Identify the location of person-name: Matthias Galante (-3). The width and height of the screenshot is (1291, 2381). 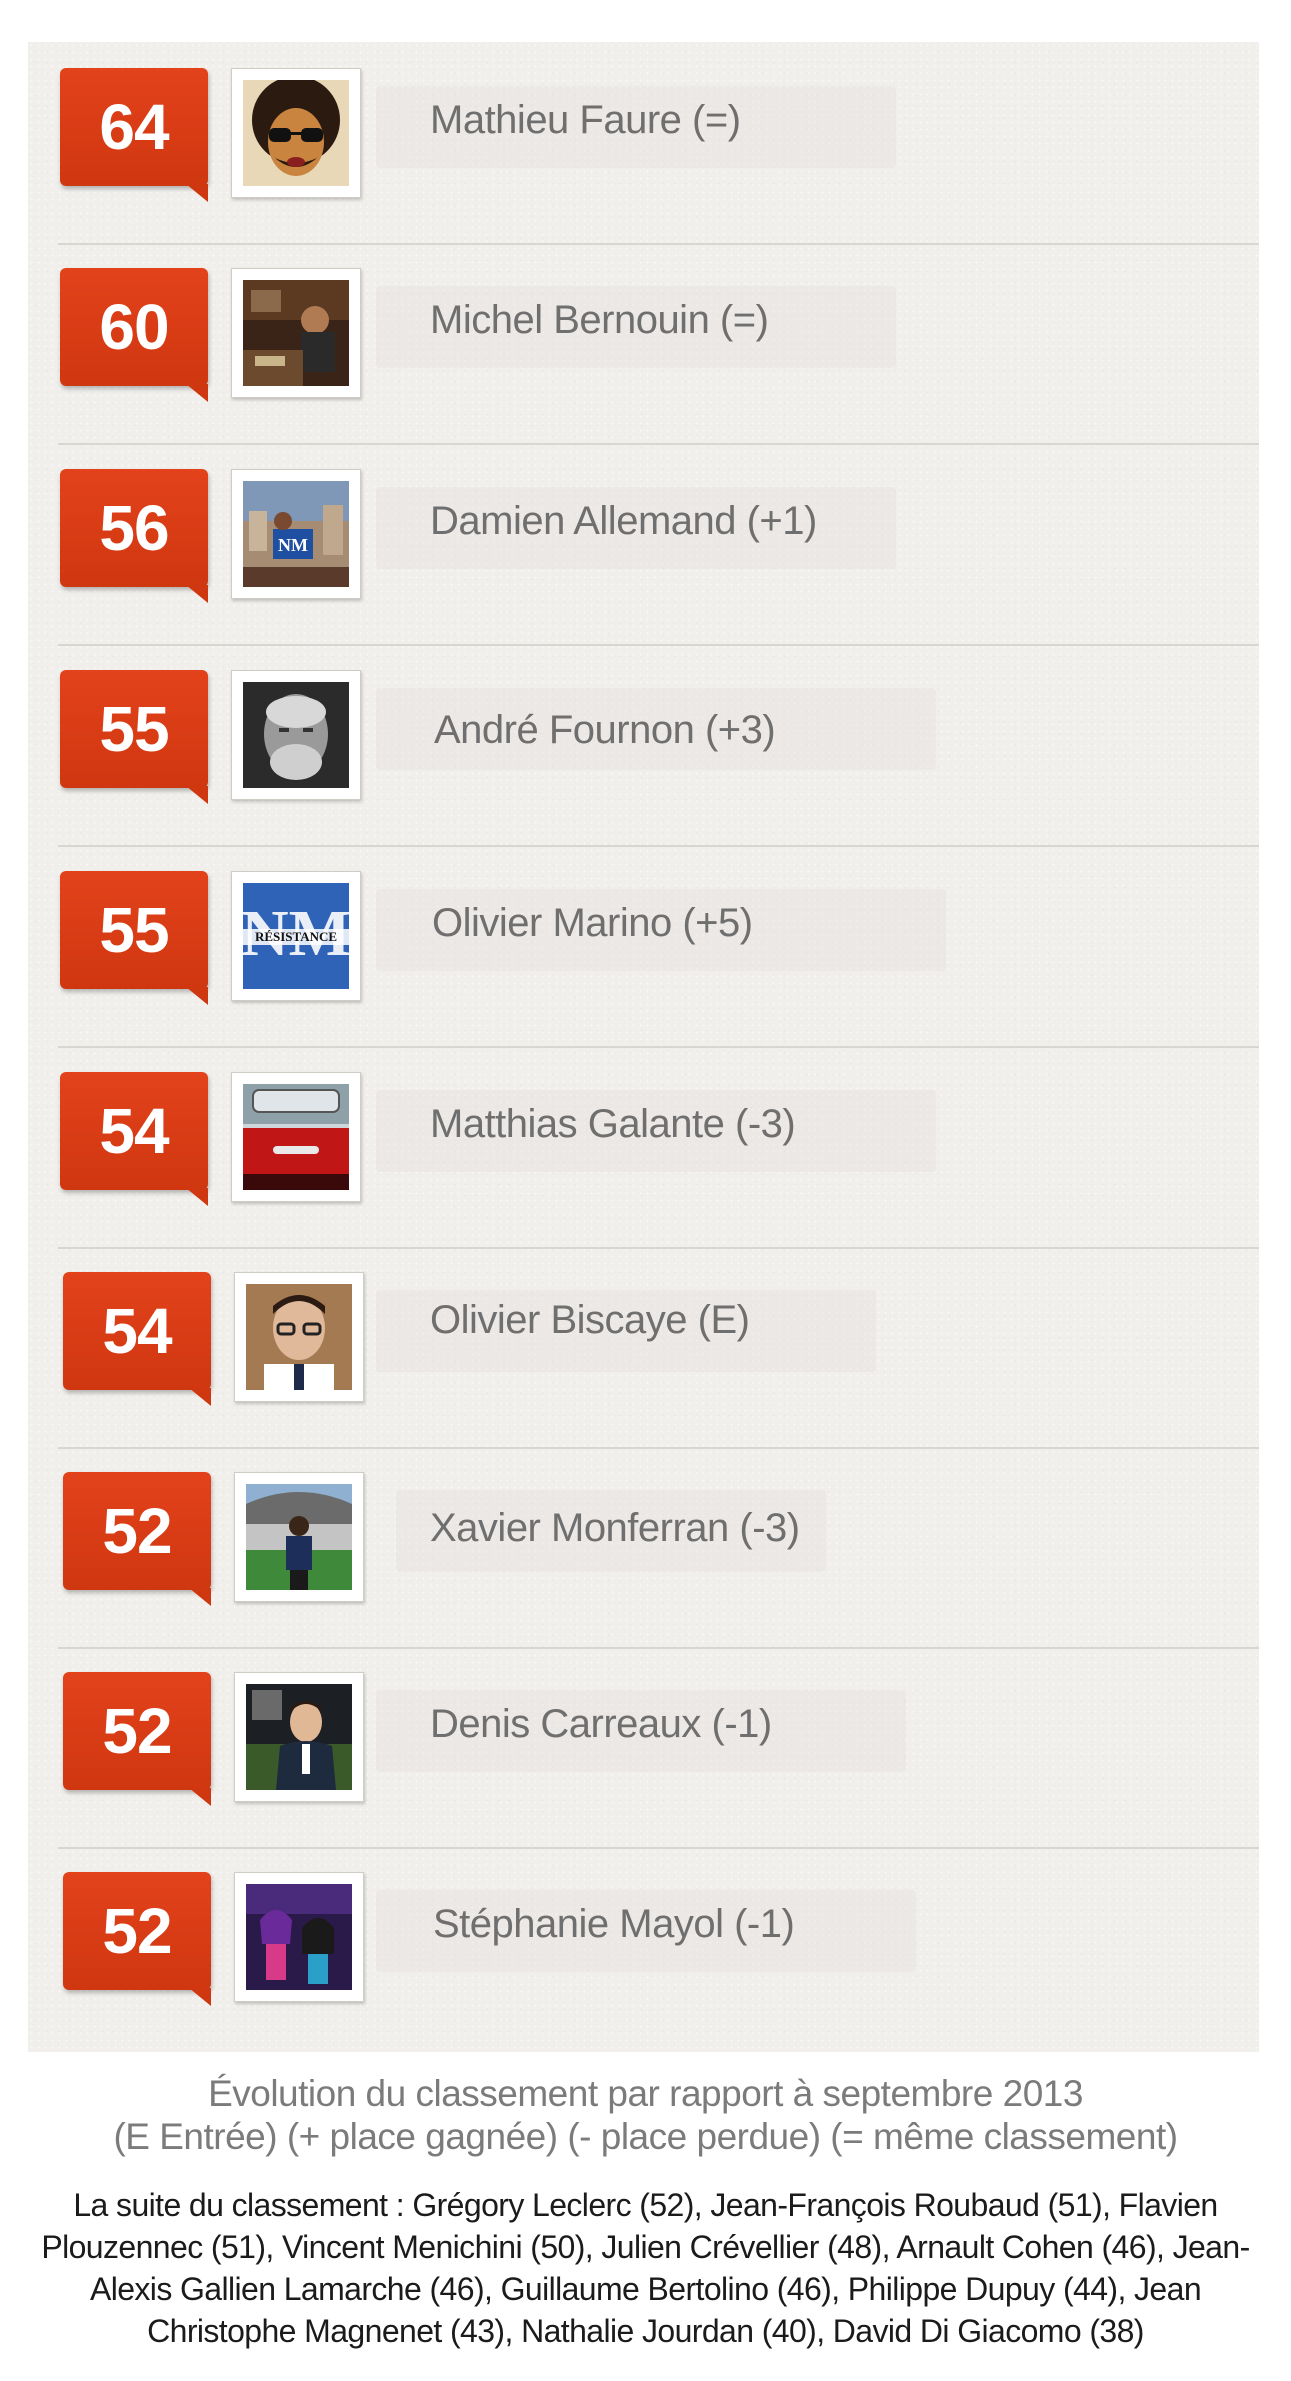
(613, 1124).